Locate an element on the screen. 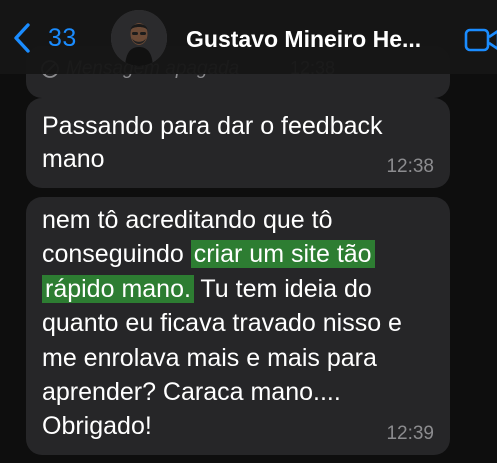  unread-count: 33 is located at coordinates (62, 37).